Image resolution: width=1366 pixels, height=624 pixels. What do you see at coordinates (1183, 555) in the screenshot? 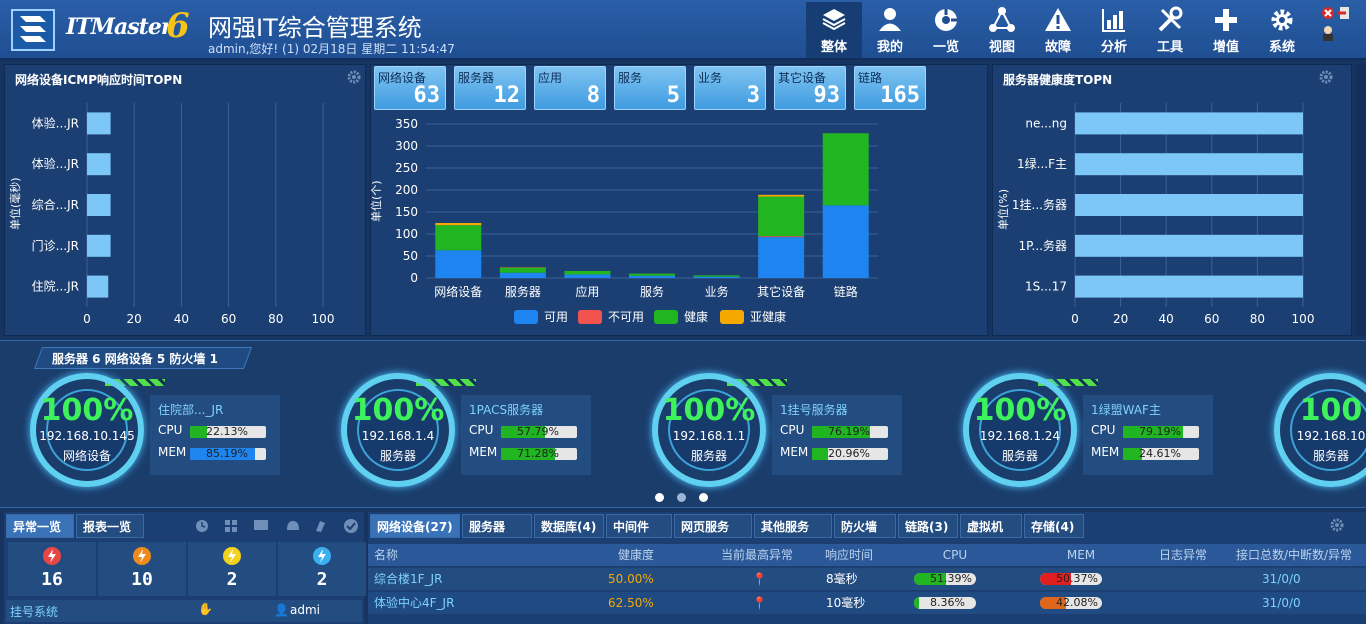
I see `column-header: 日志异常` at bounding box center [1183, 555].